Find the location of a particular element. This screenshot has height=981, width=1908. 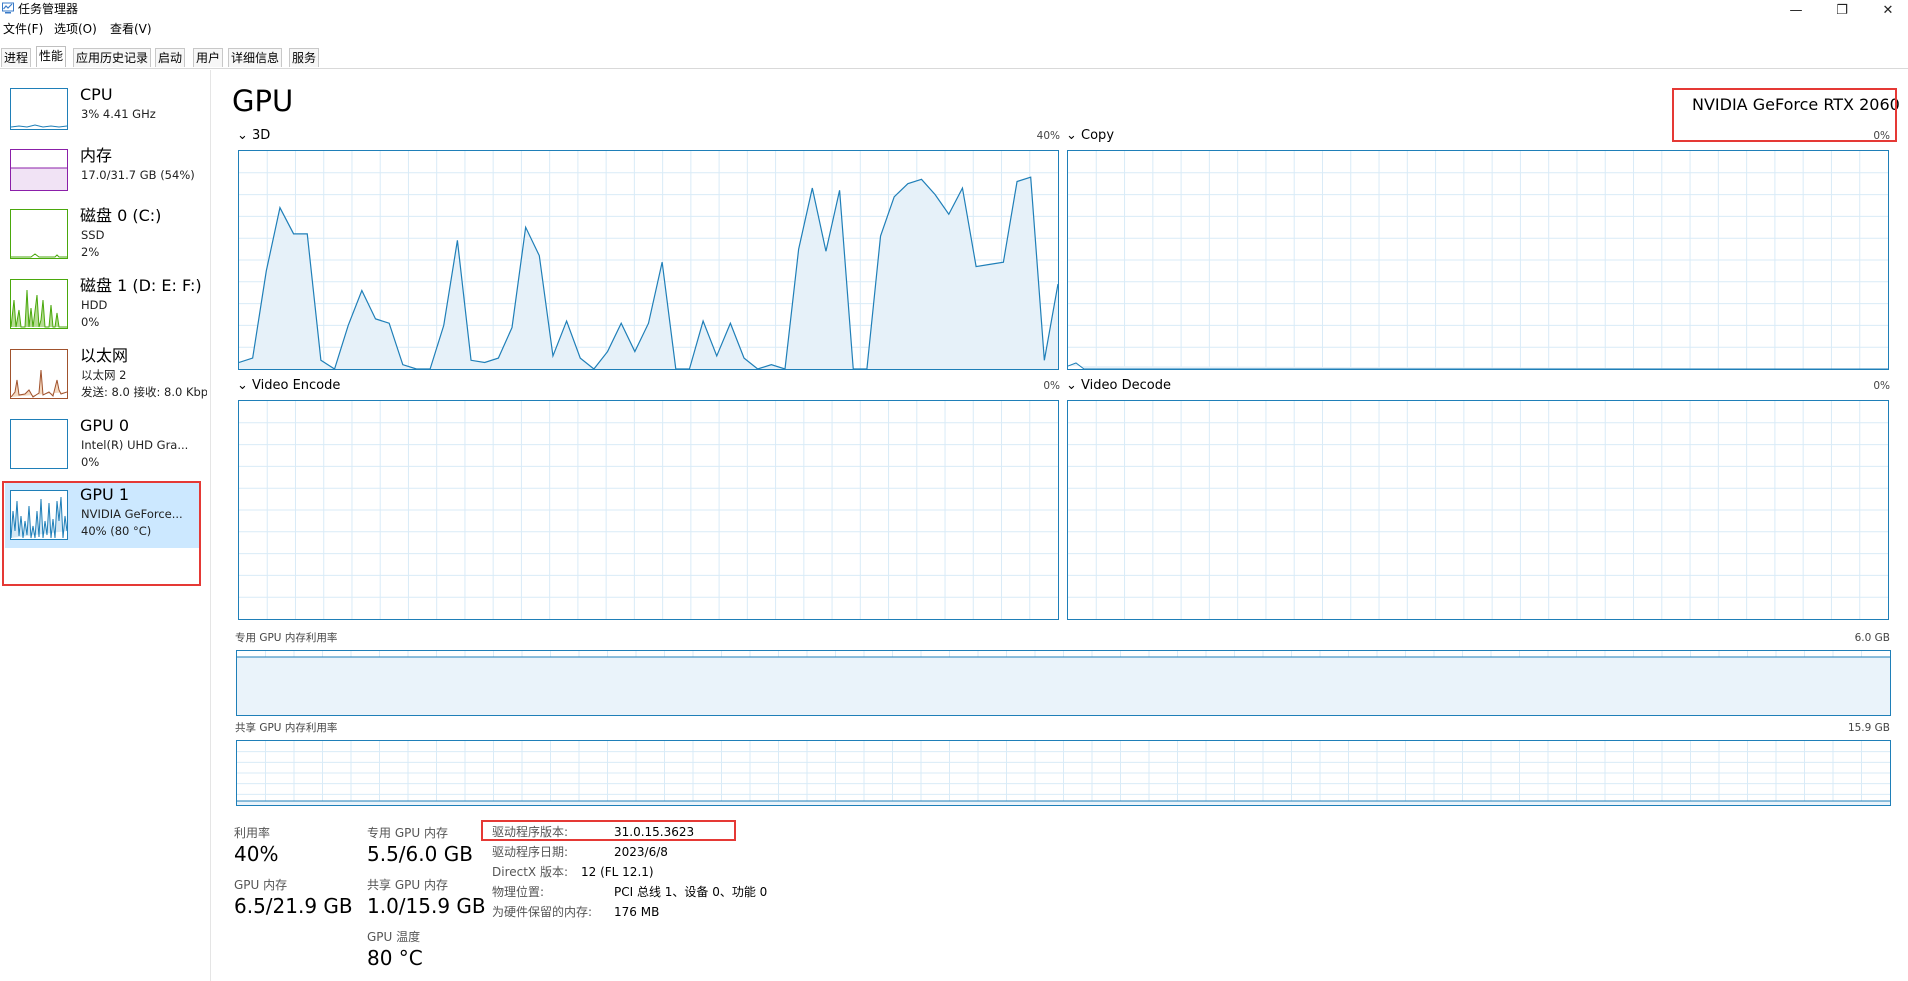

sidebar-item-cpu: CPU 3% 4.41 GHz is located at coordinates (102, 111).